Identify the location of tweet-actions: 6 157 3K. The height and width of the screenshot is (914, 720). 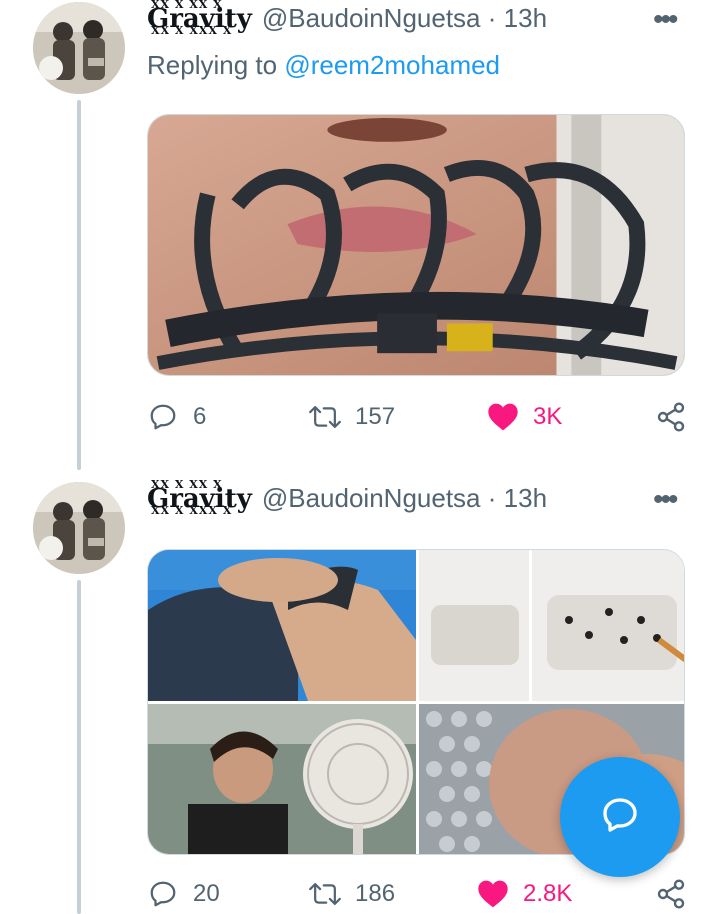
(419, 417).